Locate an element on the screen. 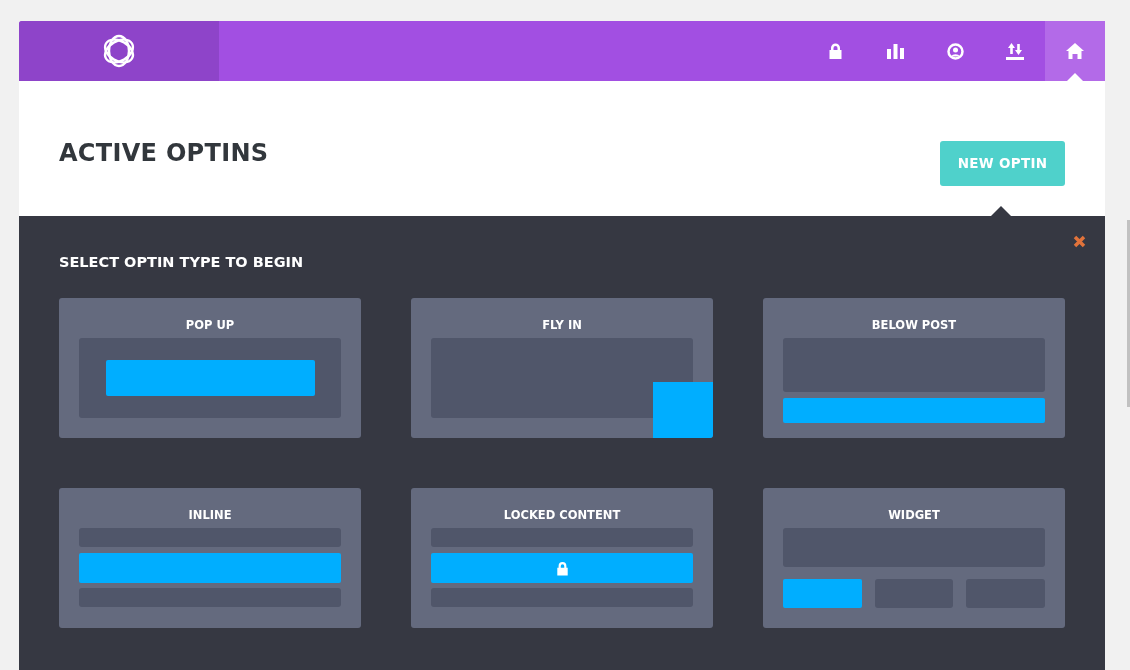  close-icon is located at coordinates (1079, 241).